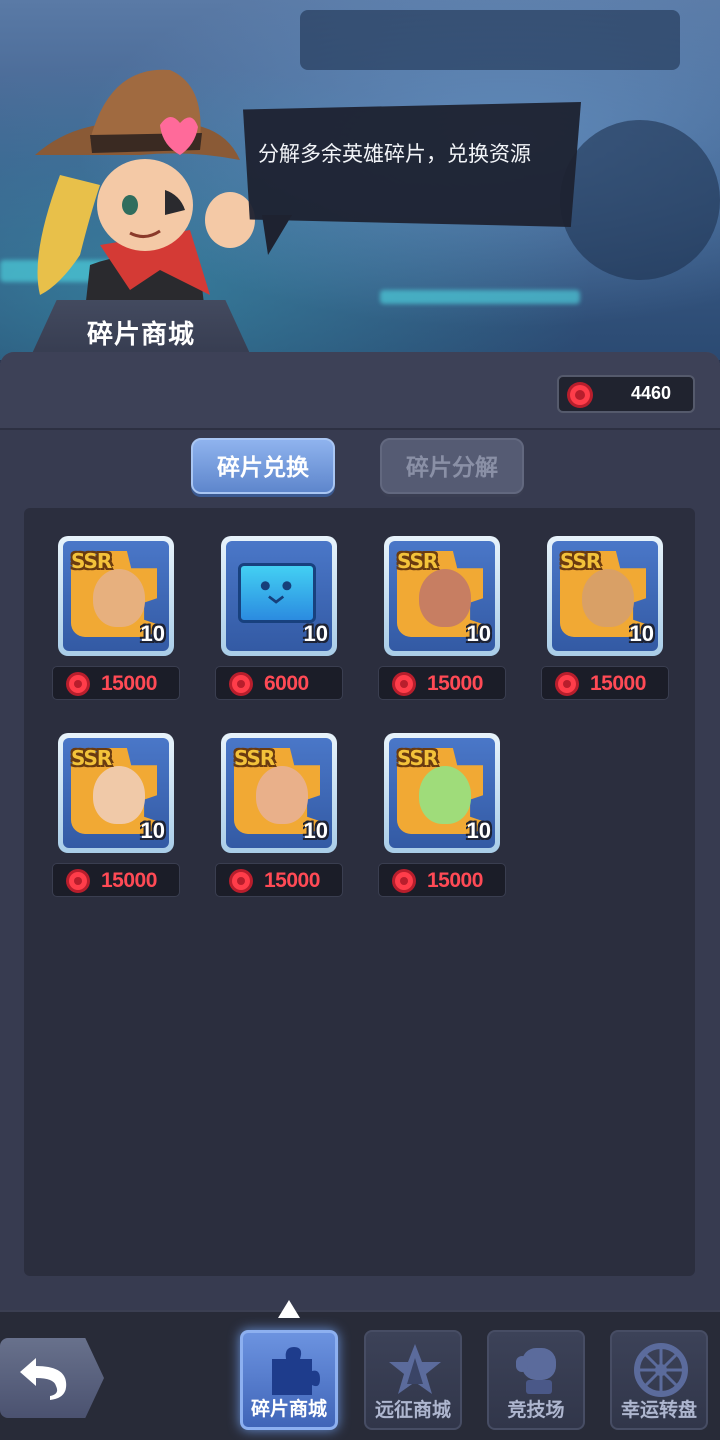 The height and width of the screenshot is (1440, 720). What do you see at coordinates (140, 335) in the screenshot?
I see `page-title: 碎片商城` at bounding box center [140, 335].